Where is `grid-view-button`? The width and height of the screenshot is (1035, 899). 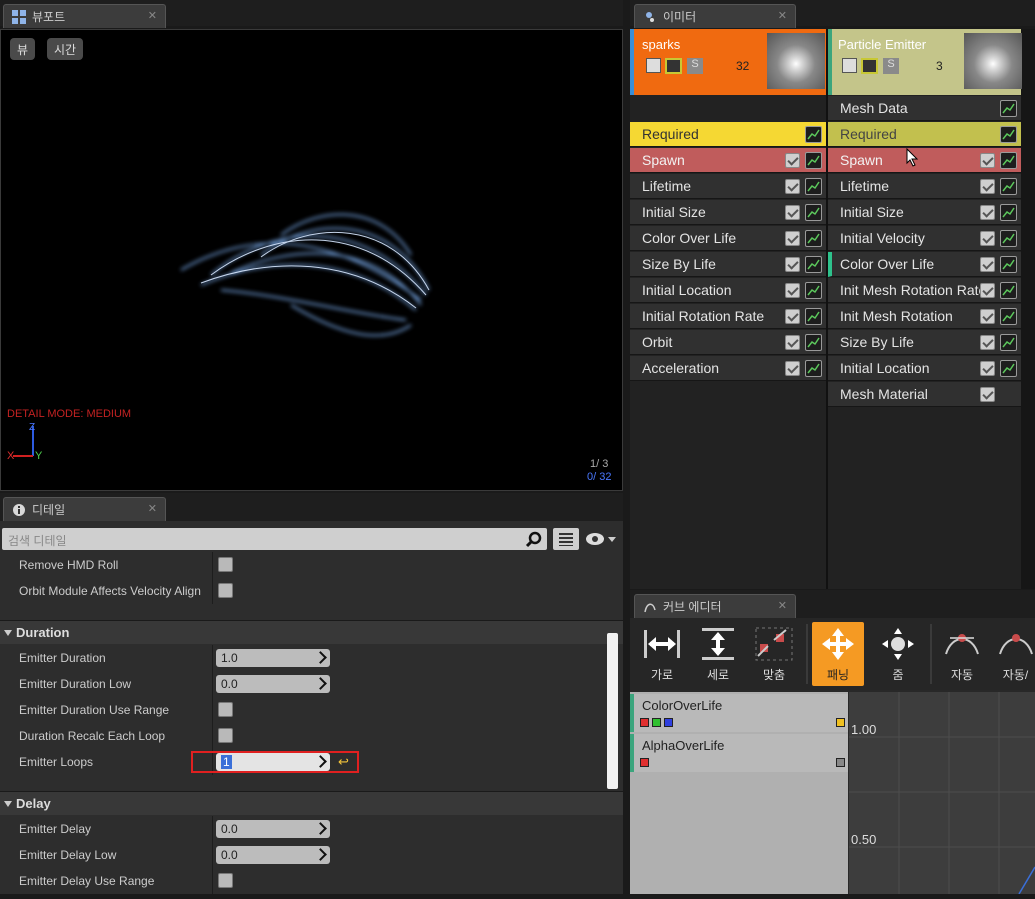 grid-view-button is located at coordinates (566, 539).